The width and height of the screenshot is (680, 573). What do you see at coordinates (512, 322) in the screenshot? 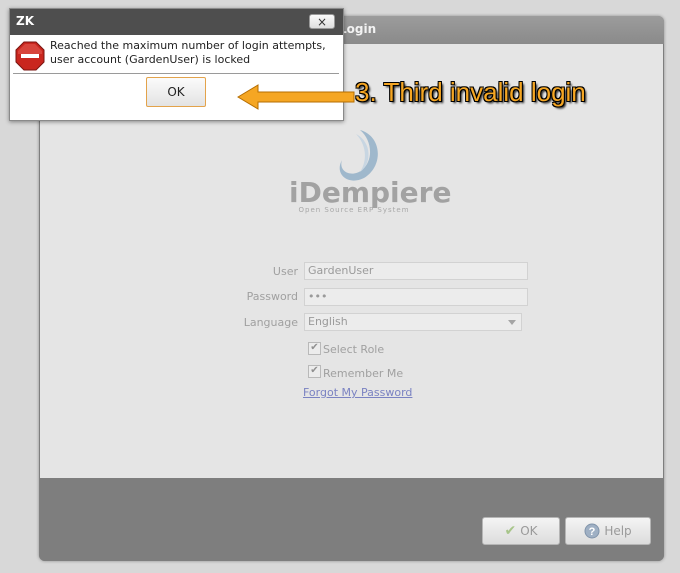
I see `chevron-down-icon` at bounding box center [512, 322].